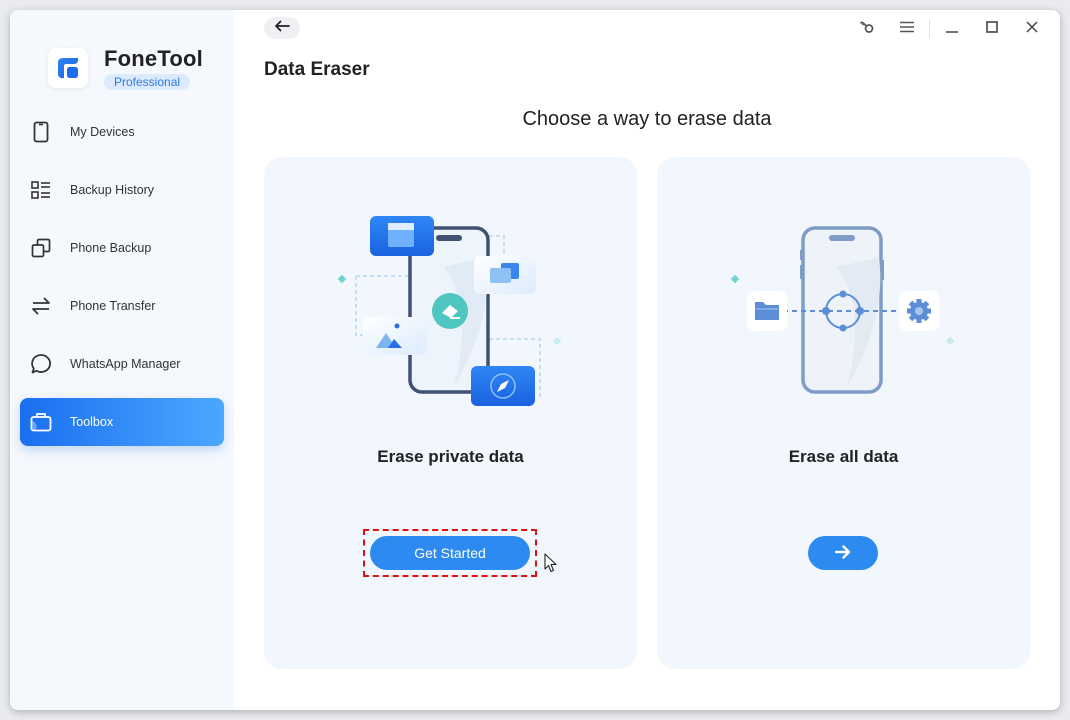  I want to click on phone-icon, so click(41, 132).